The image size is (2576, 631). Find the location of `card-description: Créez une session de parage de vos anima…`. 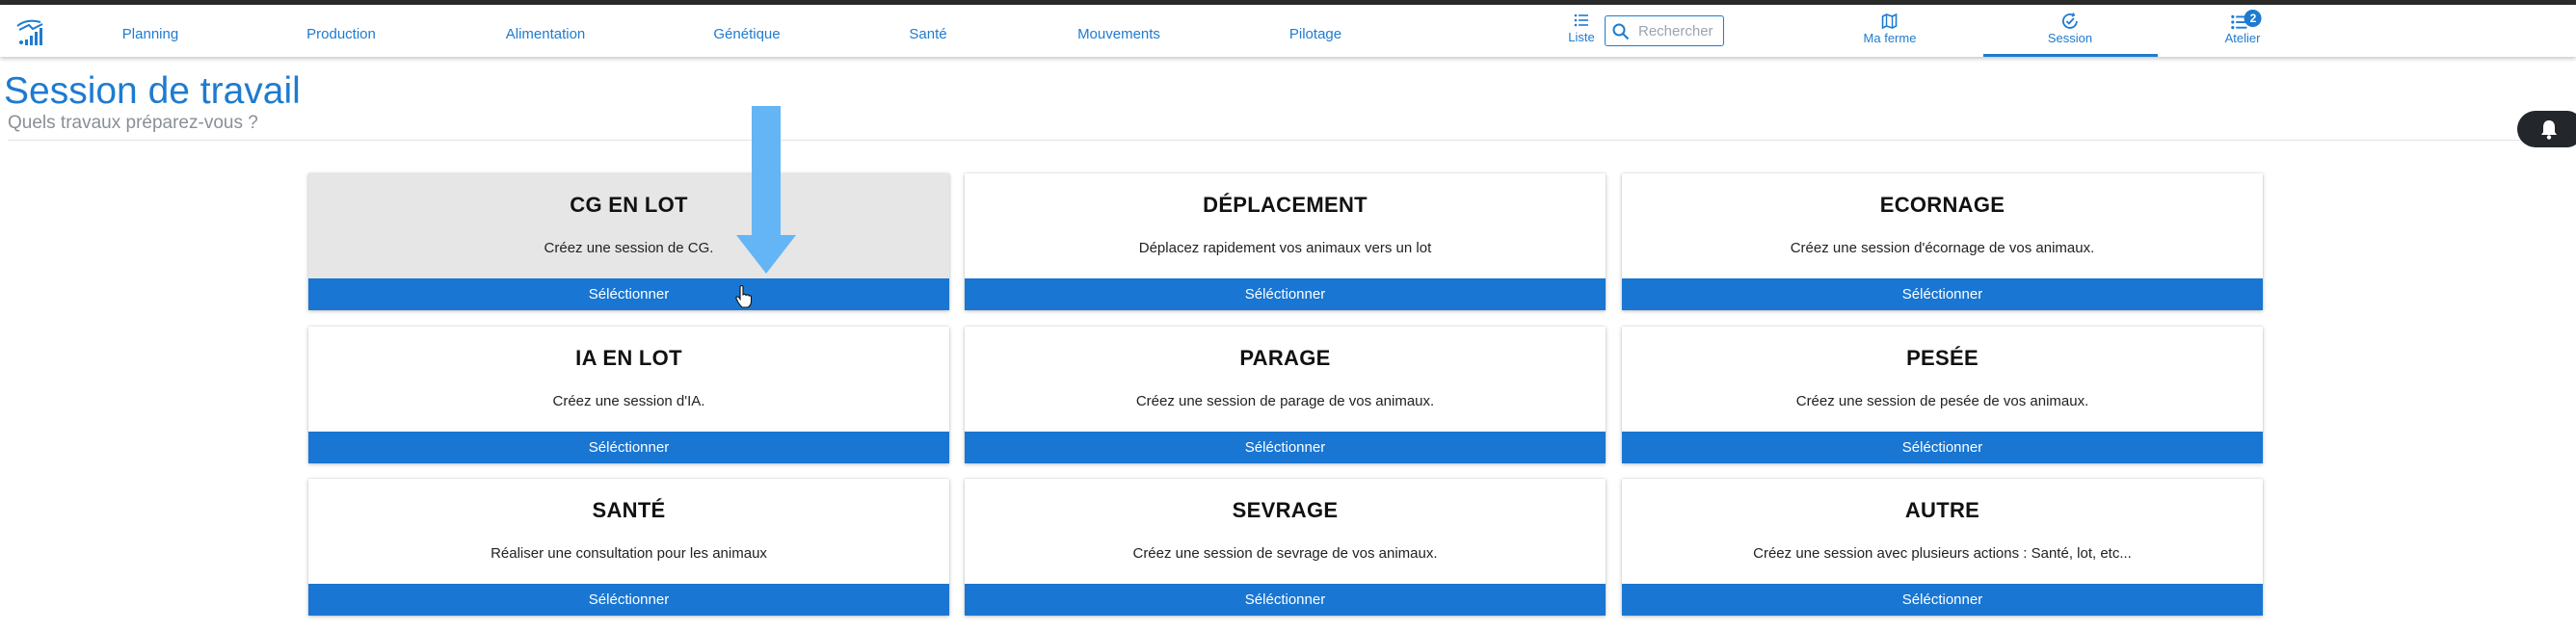

card-description: Créez une session de parage de vos anima… is located at coordinates (1285, 401).